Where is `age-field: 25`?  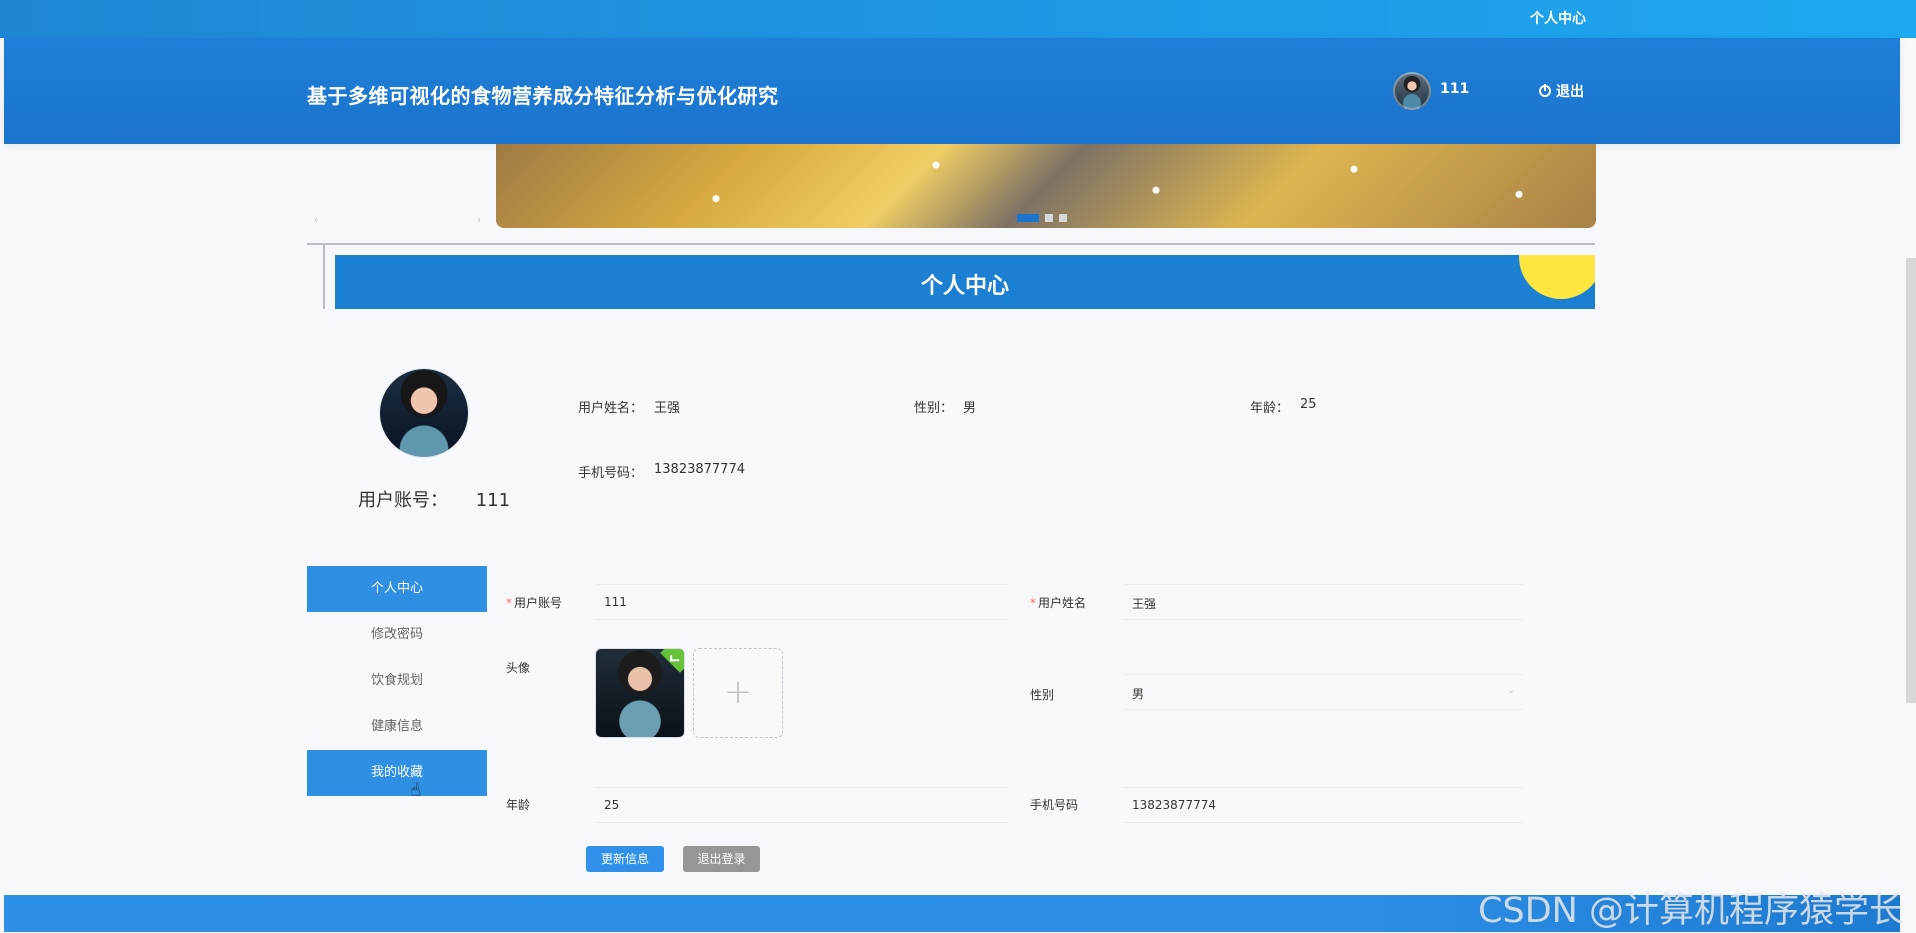 age-field: 25 is located at coordinates (802, 805).